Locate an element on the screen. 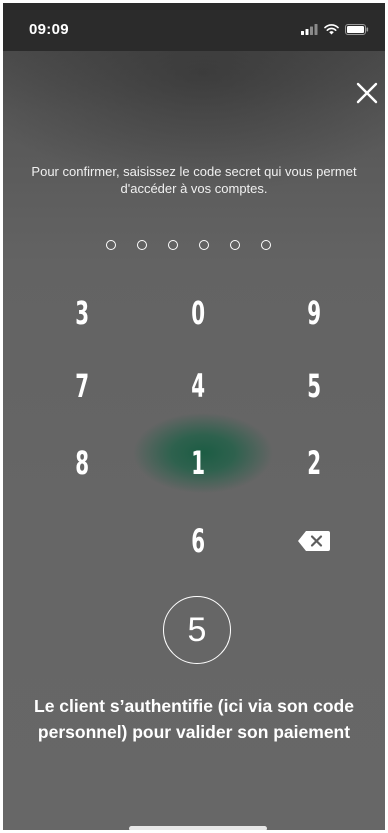 The height and width of the screenshot is (833, 388). step-number-badge: 5 is located at coordinates (197, 630).